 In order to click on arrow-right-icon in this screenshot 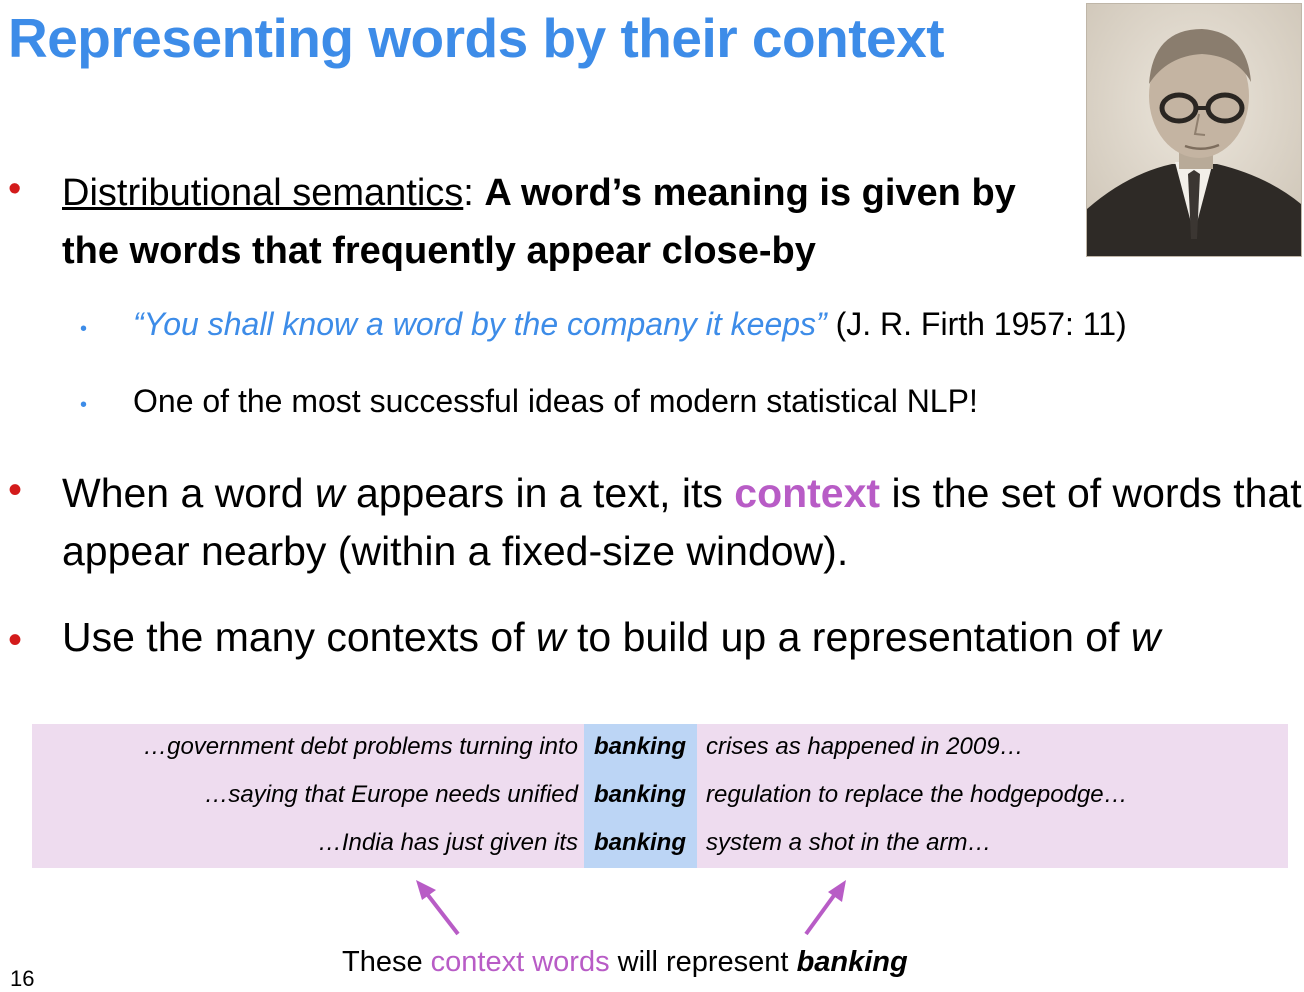, I will do `click(822, 912)`.